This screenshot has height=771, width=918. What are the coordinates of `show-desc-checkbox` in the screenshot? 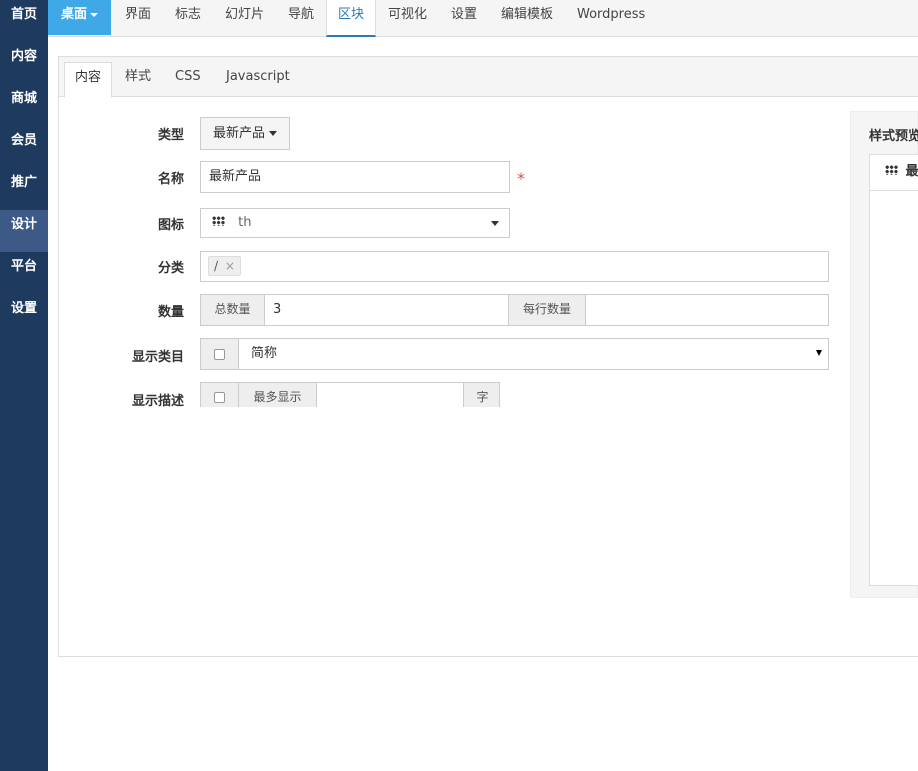 It's located at (219, 397).